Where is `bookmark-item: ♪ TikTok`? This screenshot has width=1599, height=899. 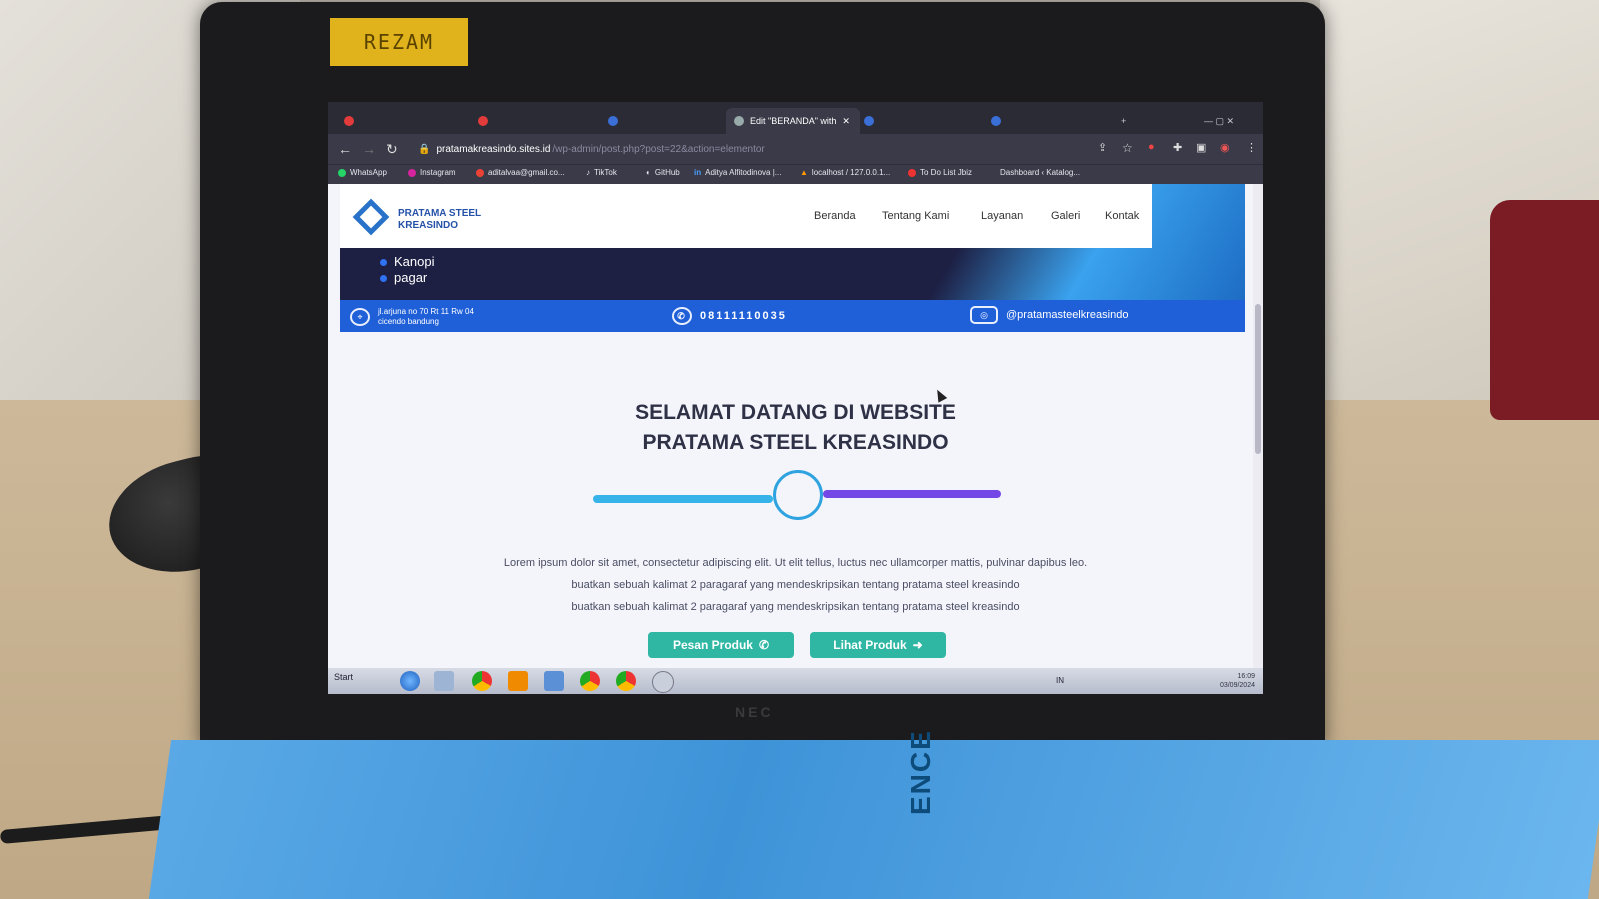 bookmark-item: ♪ TikTok is located at coordinates (601, 172).